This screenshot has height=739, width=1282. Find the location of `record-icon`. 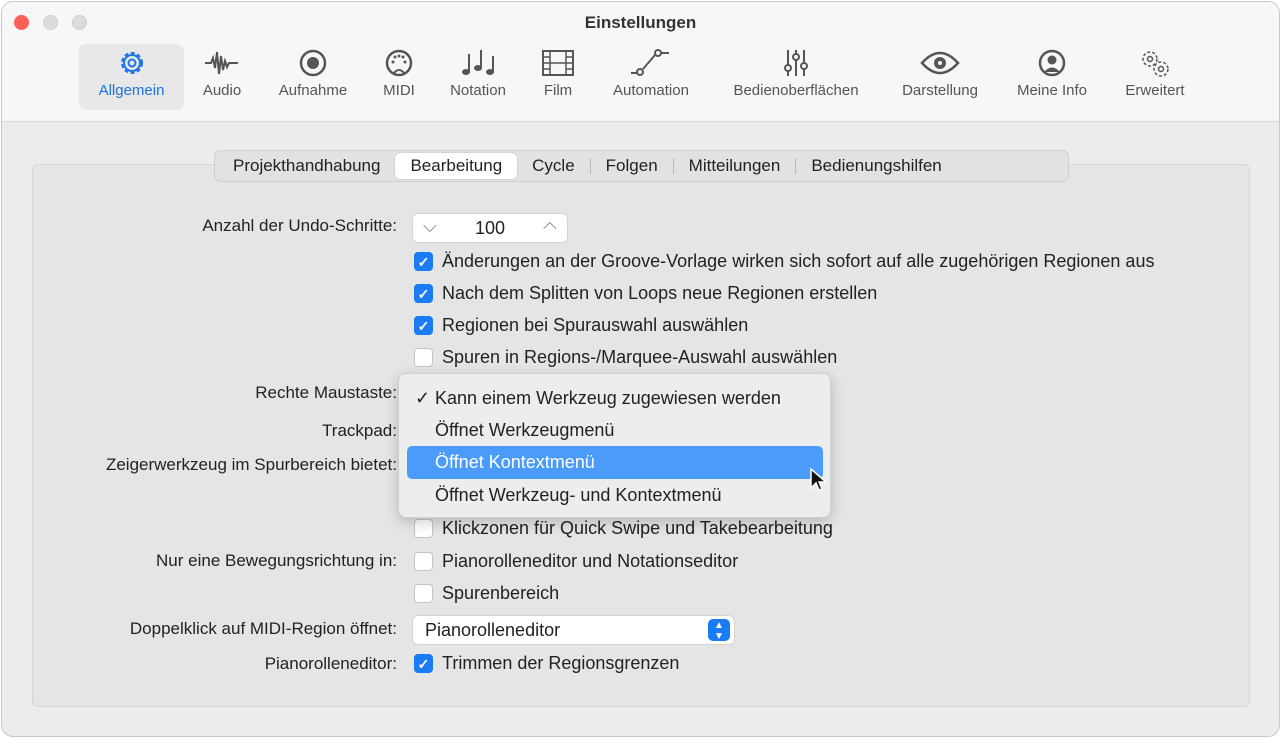

record-icon is located at coordinates (313, 63).